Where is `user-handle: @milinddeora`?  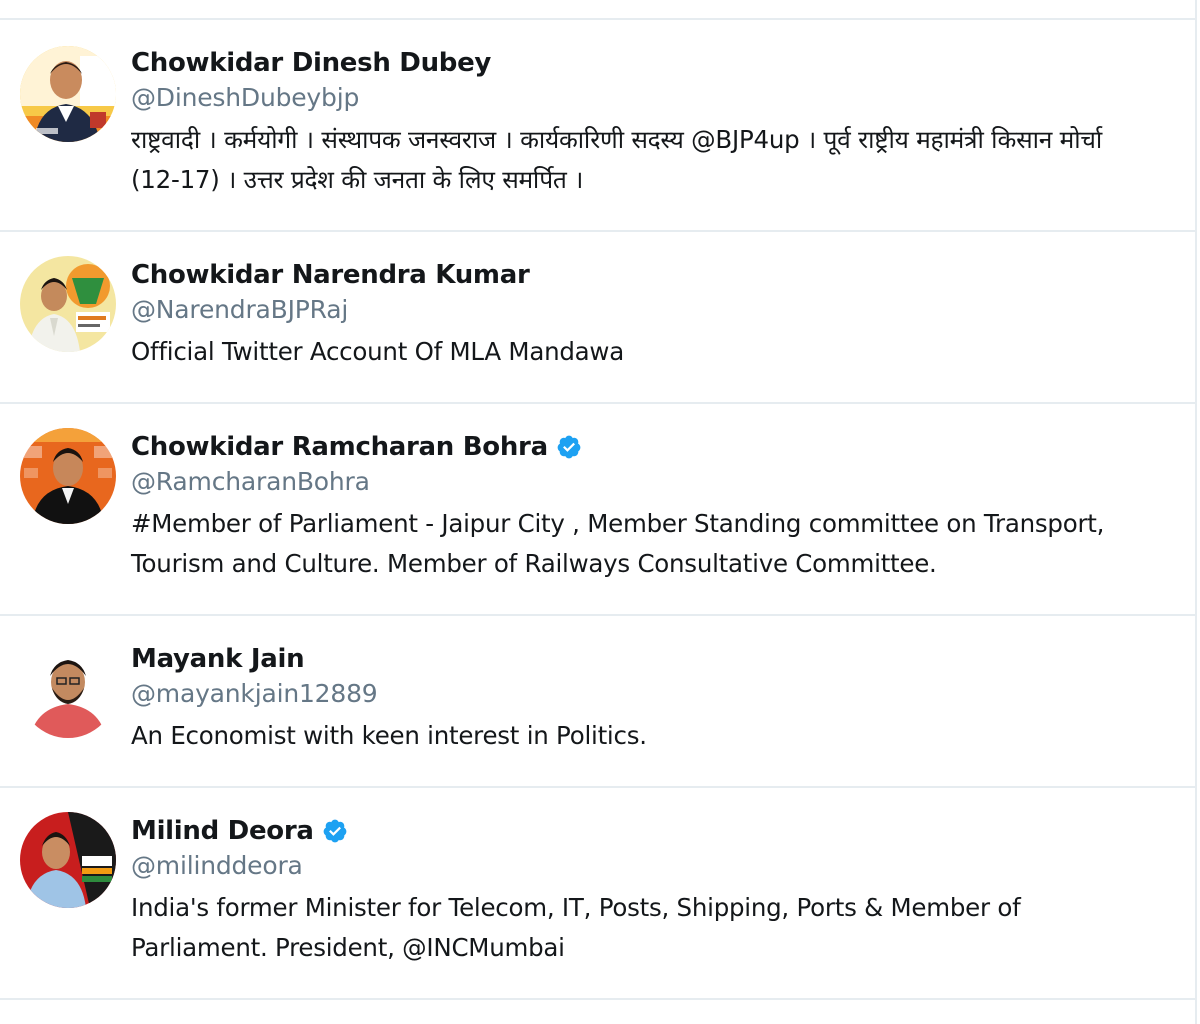 user-handle: @milinddeora is located at coordinates (639, 866).